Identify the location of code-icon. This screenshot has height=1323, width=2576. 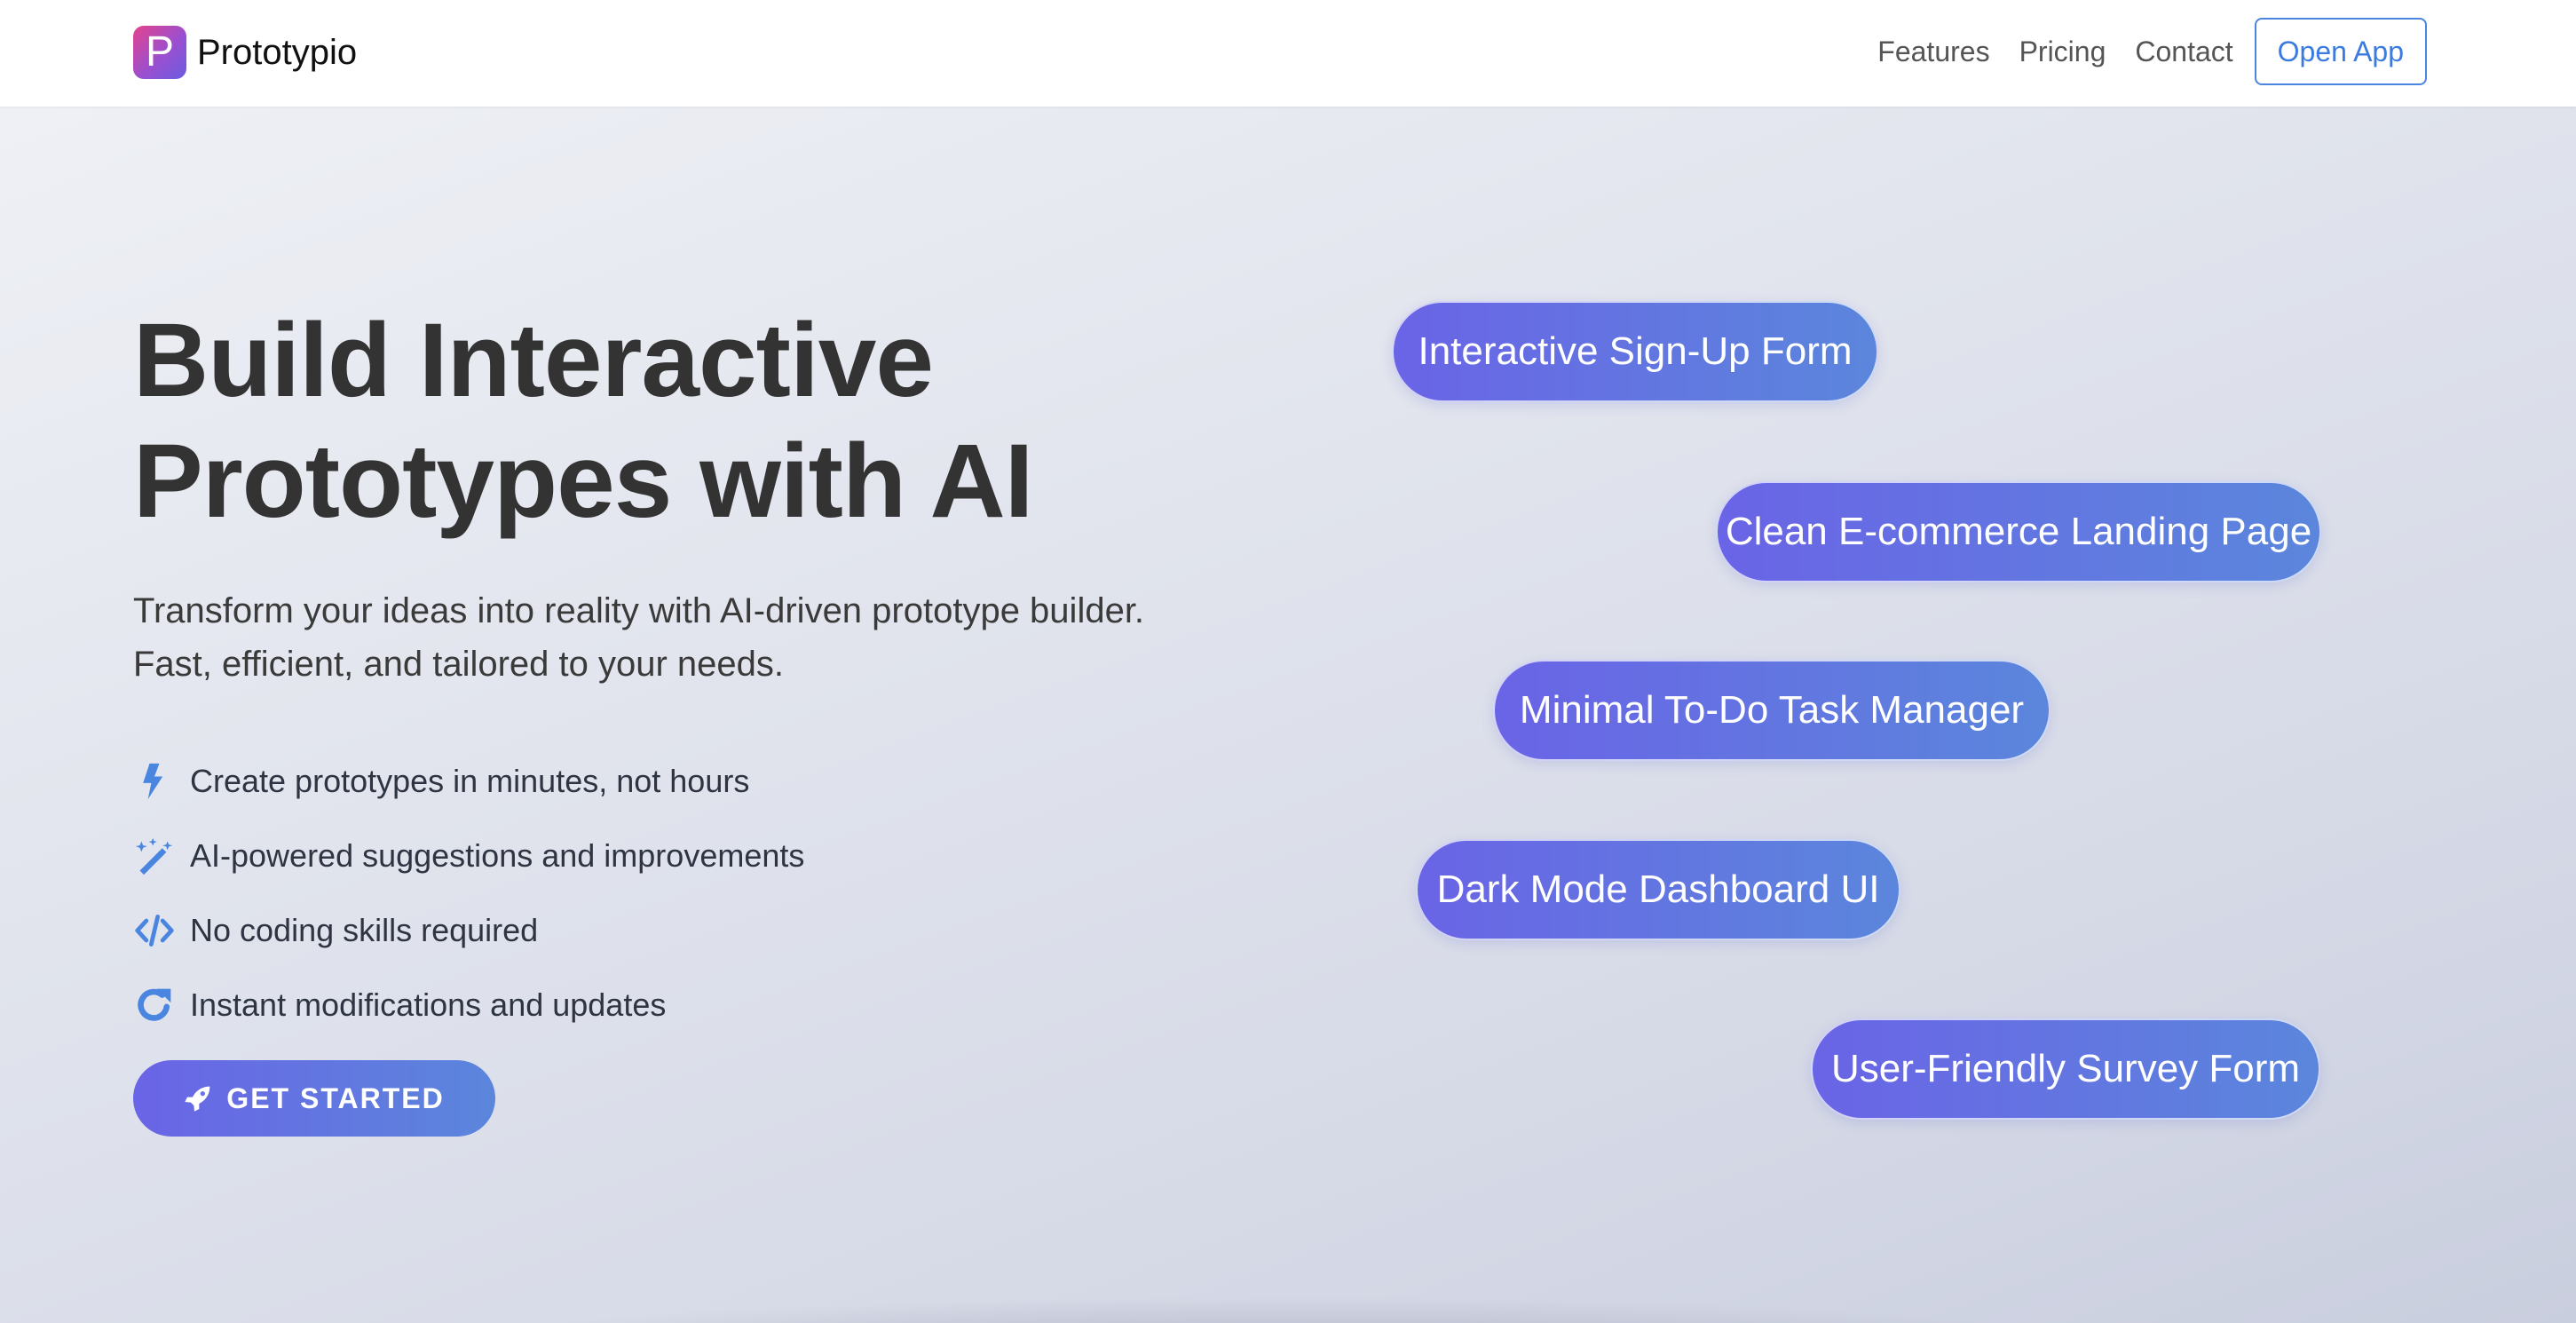
(154, 930).